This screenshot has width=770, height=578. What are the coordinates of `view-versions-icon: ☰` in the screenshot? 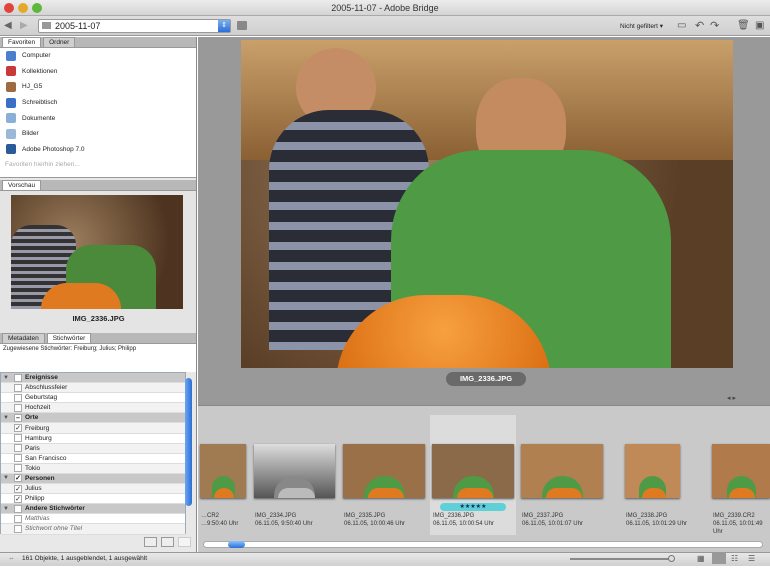 It's located at (751, 558).